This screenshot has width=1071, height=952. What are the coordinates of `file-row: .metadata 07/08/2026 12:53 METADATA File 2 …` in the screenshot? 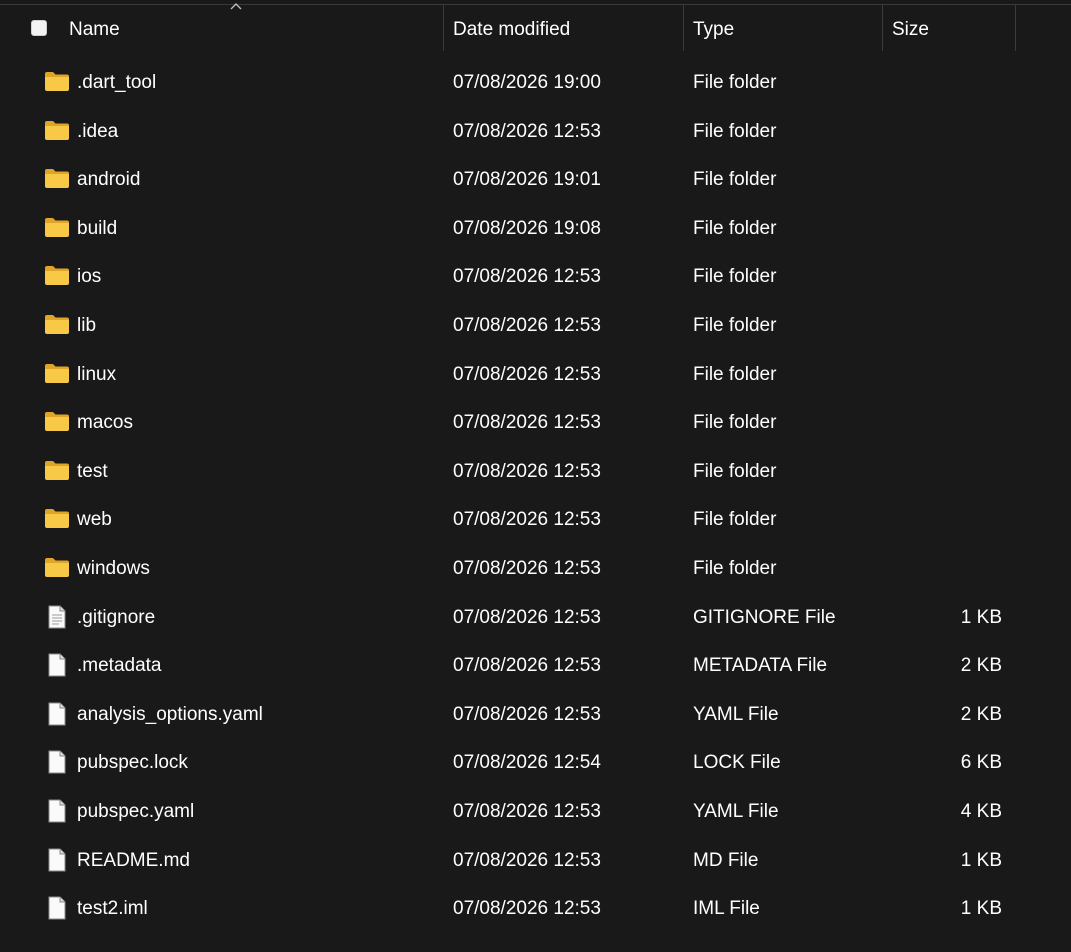 It's located at (535, 667).